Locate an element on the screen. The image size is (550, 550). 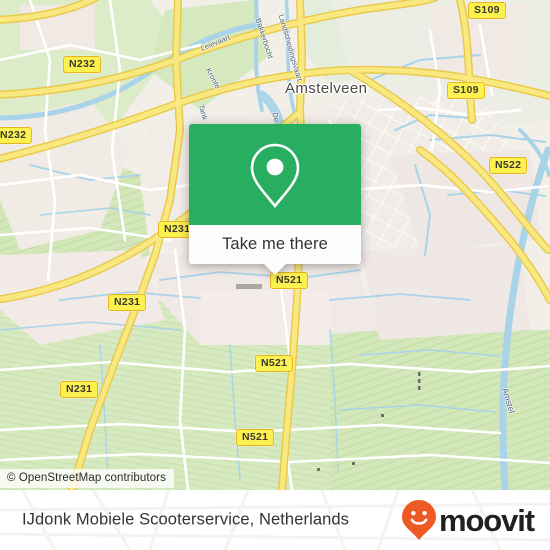
take-me-there-label: Take me there is located at coordinates (275, 244).